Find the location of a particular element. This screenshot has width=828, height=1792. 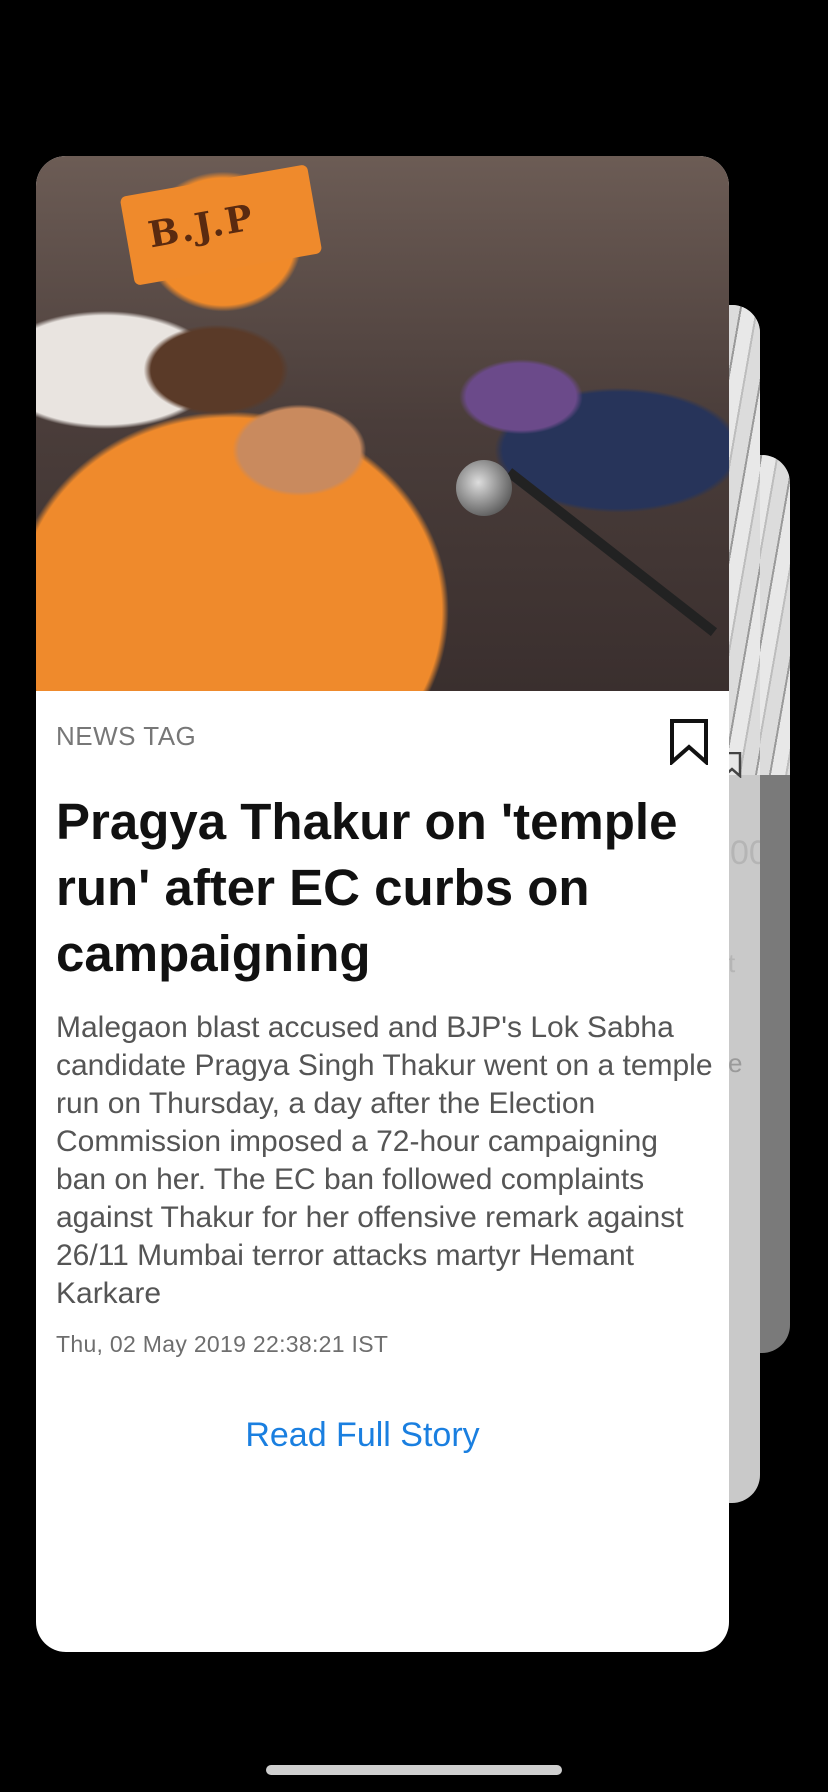

bookmark-icon is located at coordinates (689, 742).